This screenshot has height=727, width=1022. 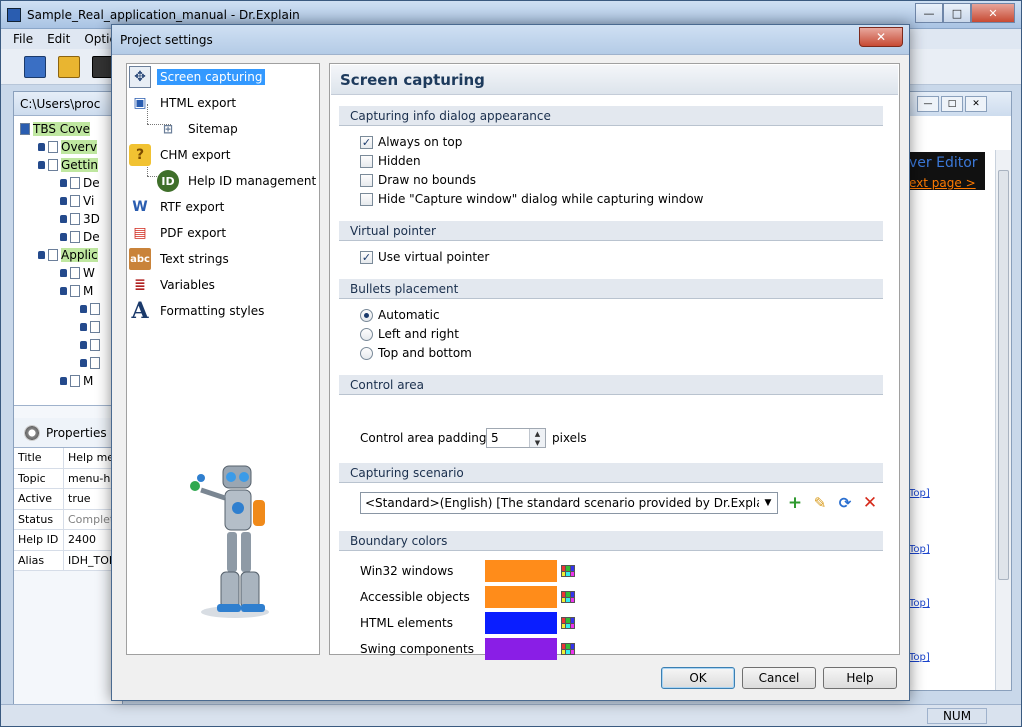 I want to click on close-button: ✕, so click(x=993, y=13).